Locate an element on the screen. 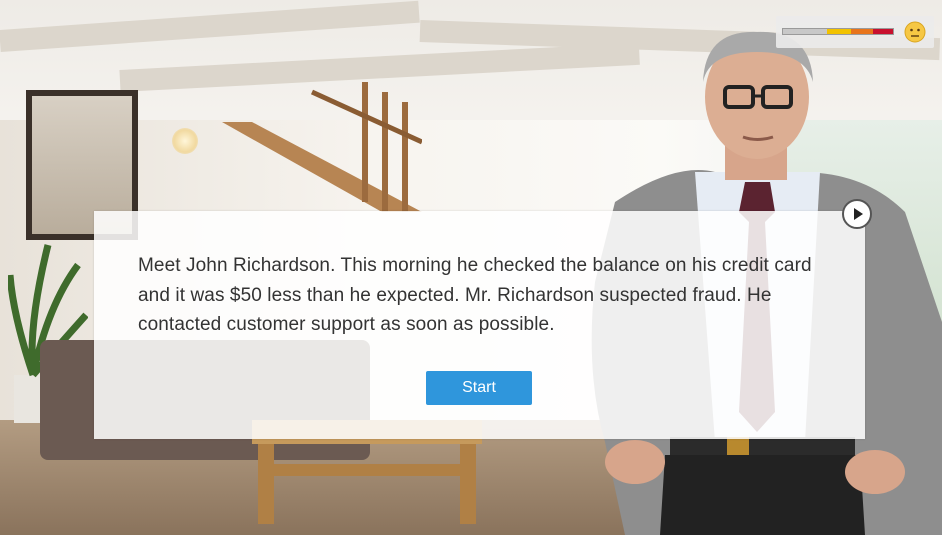 The width and height of the screenshot is (942, 535). mood-meter-segment-yellow is located at coordinates (839, 31).